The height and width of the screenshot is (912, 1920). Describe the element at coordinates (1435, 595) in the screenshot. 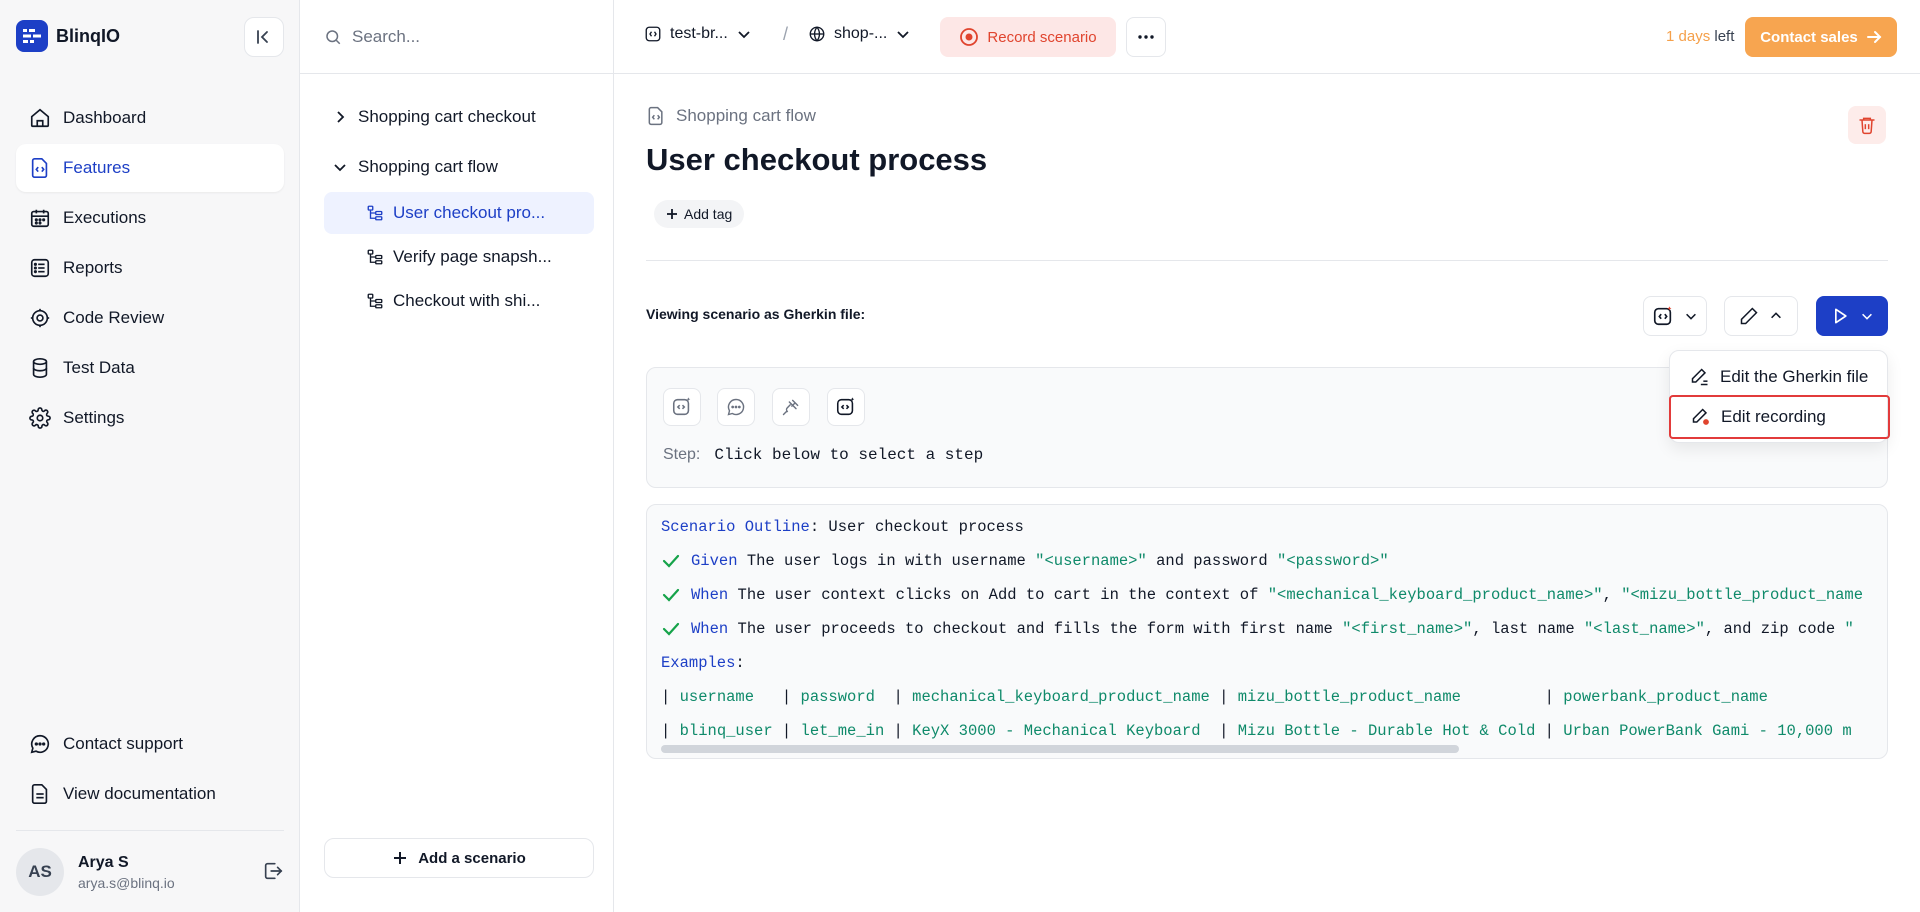

I see `code-string: "<mechanical_keyboard_product_name>"` at that location.